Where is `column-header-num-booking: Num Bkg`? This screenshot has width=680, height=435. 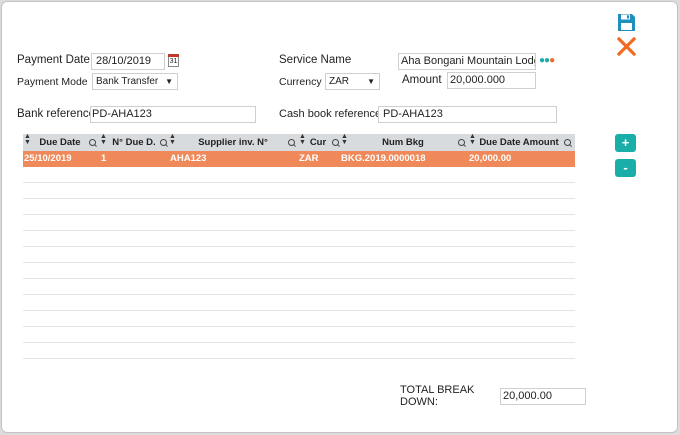
column-header-num-booking: Num Bkg is located at coordinates (403, 142).